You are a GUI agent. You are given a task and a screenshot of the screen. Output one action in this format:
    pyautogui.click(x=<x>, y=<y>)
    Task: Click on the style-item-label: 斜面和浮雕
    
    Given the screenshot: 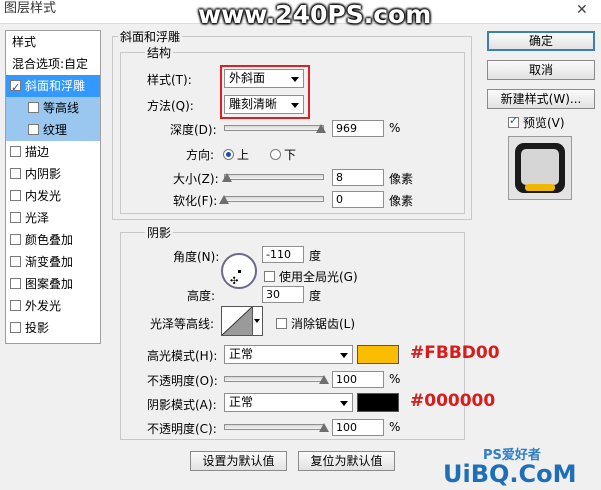 What is the action you would take?
    pyautogui.click(x=55, y=86)
    